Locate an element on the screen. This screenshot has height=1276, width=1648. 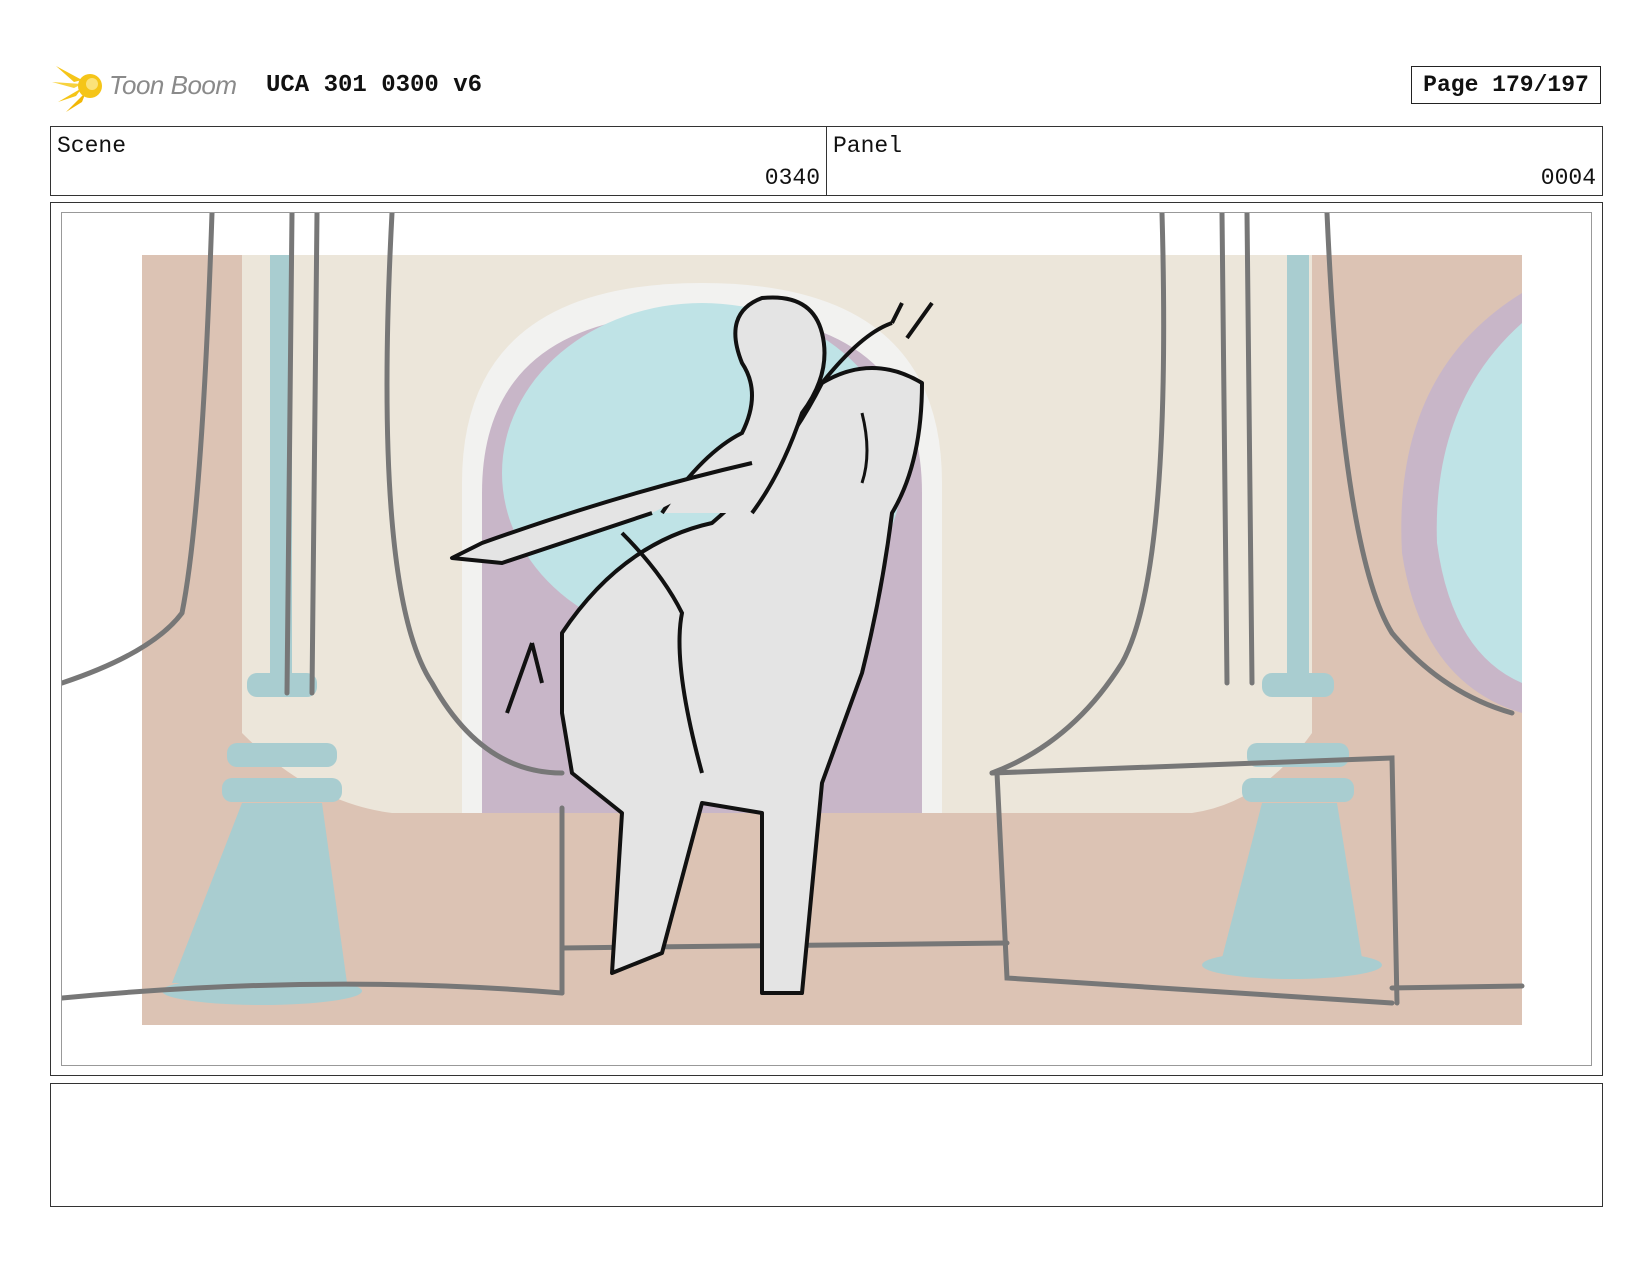
document-title: UCA 301 0300 v6 is located at coordinates (374, 85).